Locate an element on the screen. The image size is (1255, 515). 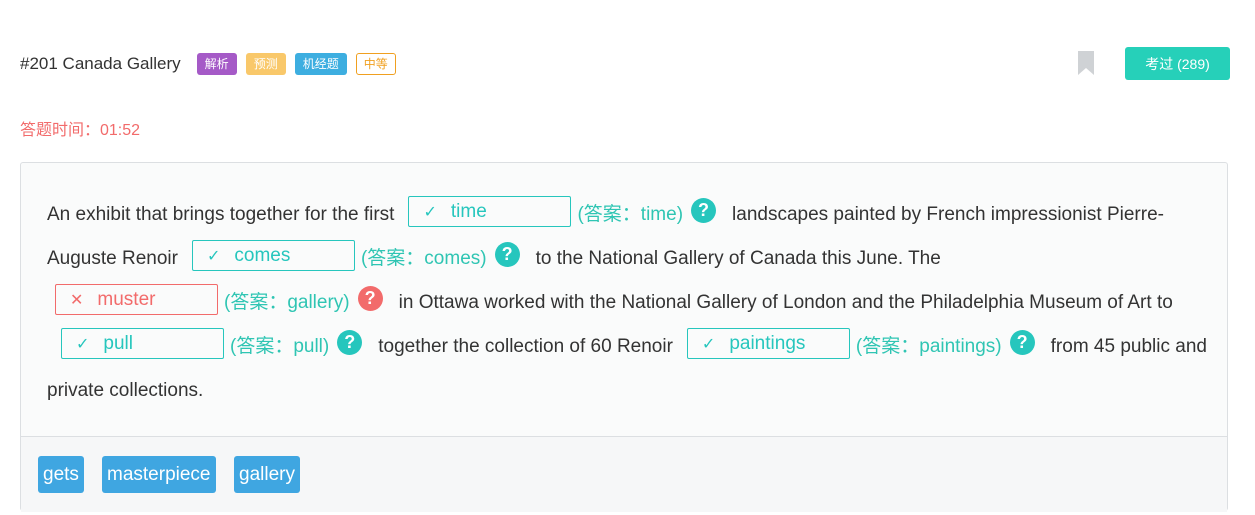
question-header: #201 Canada Gallery 解析 预测 机经题 中等 is located at coordinates (212, 64).